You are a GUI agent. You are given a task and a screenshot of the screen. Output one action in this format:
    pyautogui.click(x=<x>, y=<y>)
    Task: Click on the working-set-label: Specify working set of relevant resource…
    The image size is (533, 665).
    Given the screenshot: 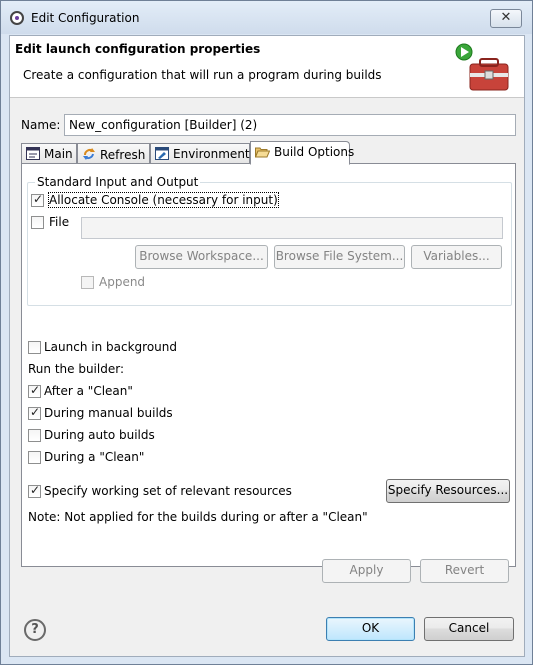 What is the action you would take?
    pyautogui.click(x=168, y=491)
    